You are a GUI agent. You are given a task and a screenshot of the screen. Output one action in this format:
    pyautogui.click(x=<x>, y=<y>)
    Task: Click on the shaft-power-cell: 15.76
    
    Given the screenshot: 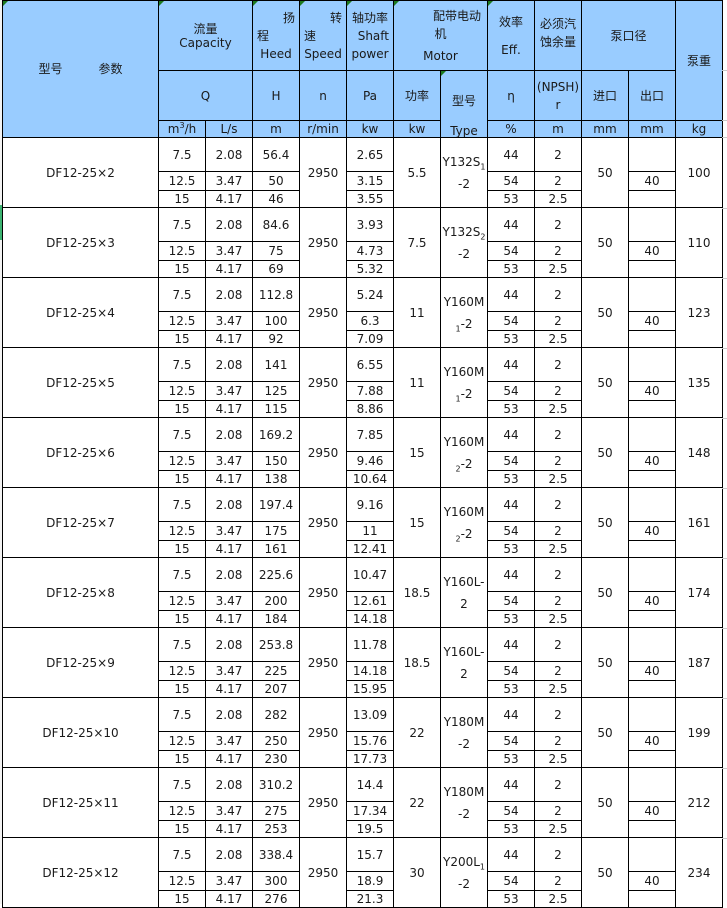 What is the action you would take?
    pyautogui.click(x=370, y=741)
    